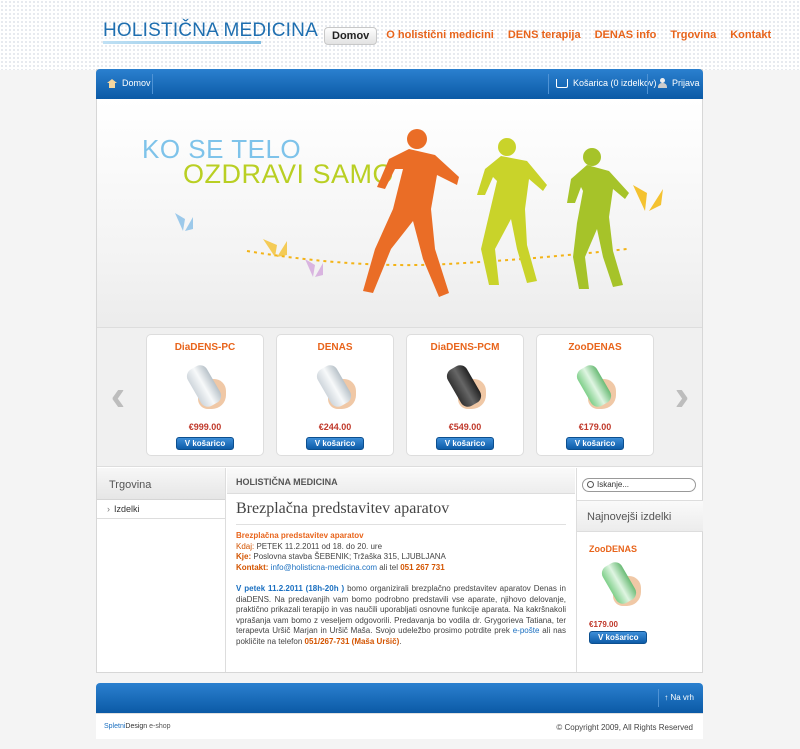  What do you see at coordinates (205, 427) in the screenshot?
I see `product-price: €999.00` at bounding box center [205, 427].